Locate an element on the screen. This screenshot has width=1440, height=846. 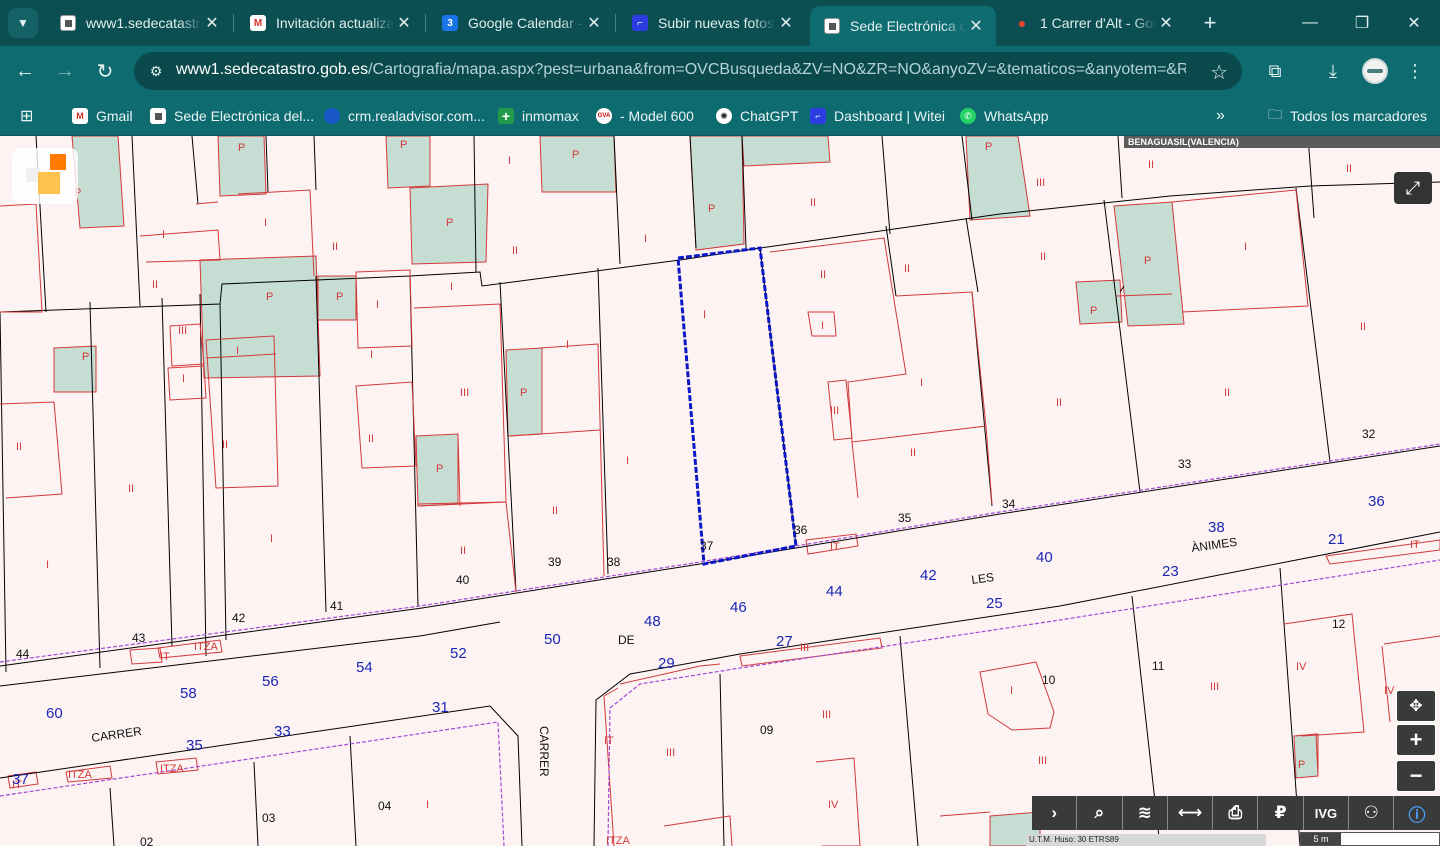
tab-separator is located at coordinates (425, 23).